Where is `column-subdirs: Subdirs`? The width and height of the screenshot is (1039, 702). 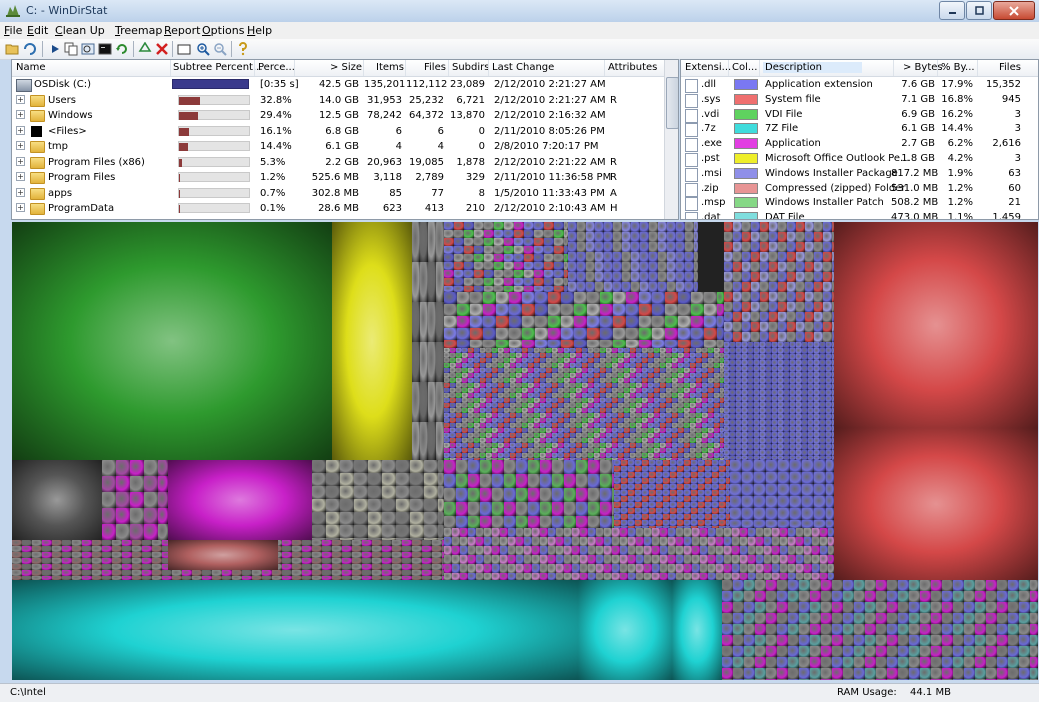 column-subdirs: Subdirs is located at coordinates (470, 67).